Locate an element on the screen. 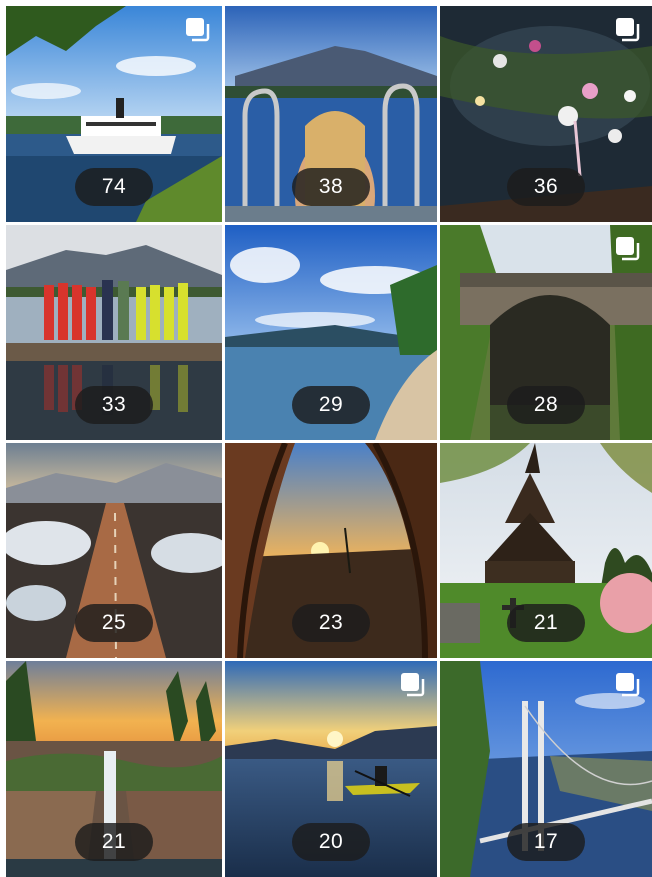 The width and height of the screenshot is (652, 877). grid-tile: 28 is located at coordinates (546, 332).